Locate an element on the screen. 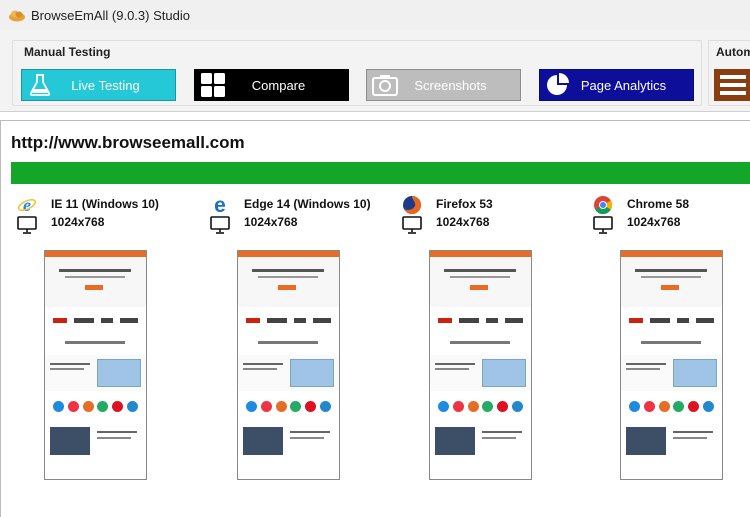 This screenshot has height=517, width=750. browser-result-ie: e IE 11 (Windows 10) 1024x768 is located at coordinates (91, 343).